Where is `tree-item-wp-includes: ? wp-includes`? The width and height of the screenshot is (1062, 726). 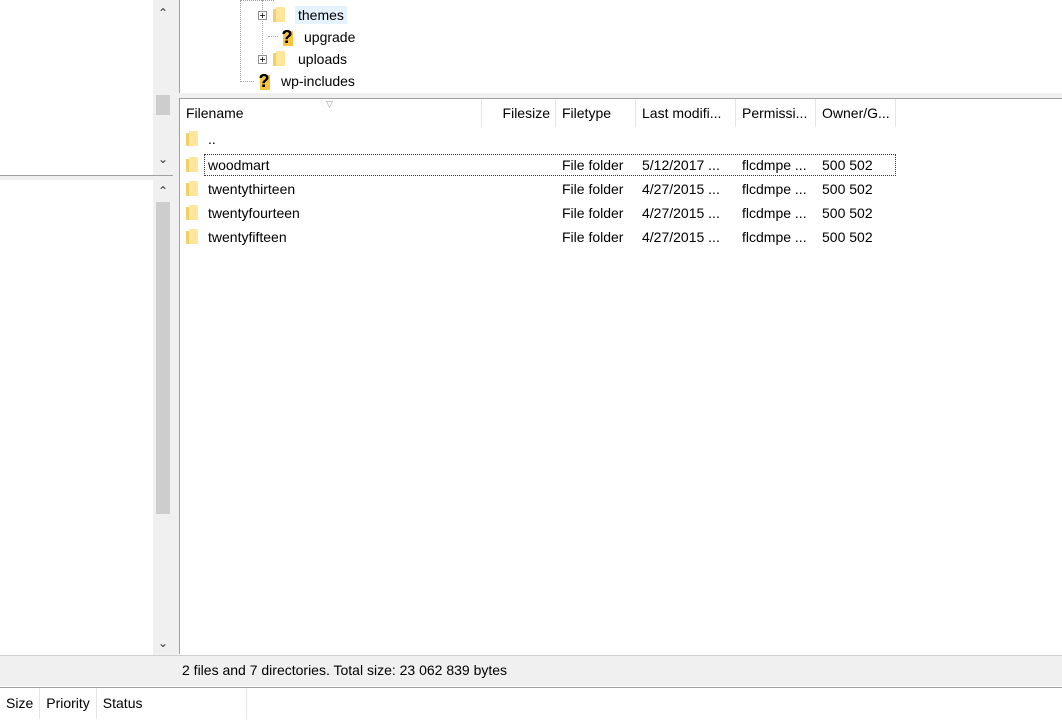
tree-item-wp-includes: ? wp-includes is located at coordinates (307, 81).